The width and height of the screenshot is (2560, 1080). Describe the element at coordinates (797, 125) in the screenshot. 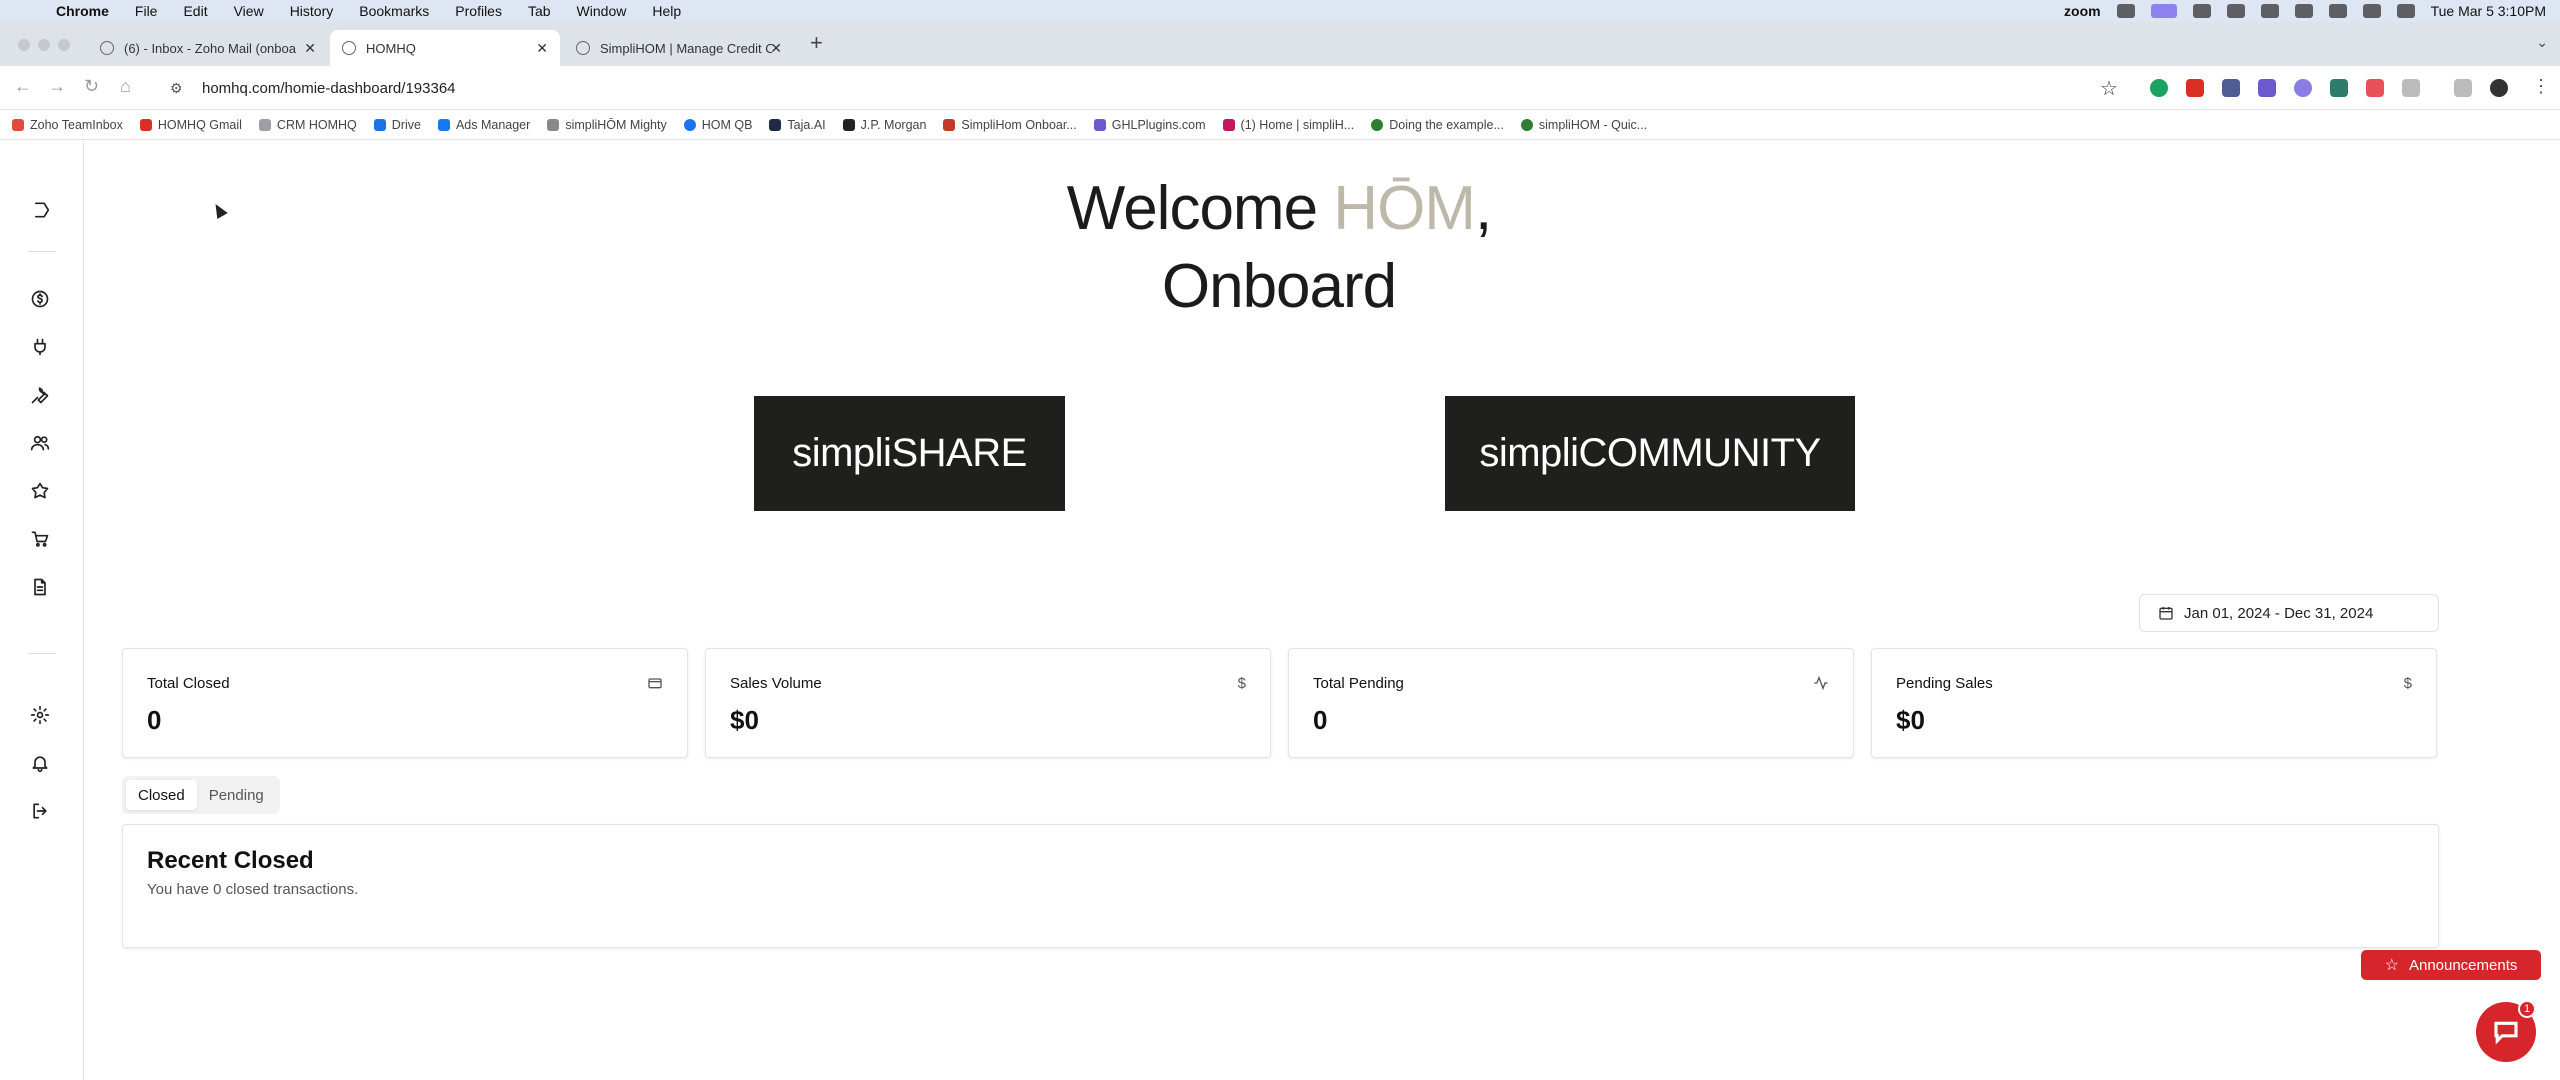

I see `bookmark-item: Taja.AI` at that location.